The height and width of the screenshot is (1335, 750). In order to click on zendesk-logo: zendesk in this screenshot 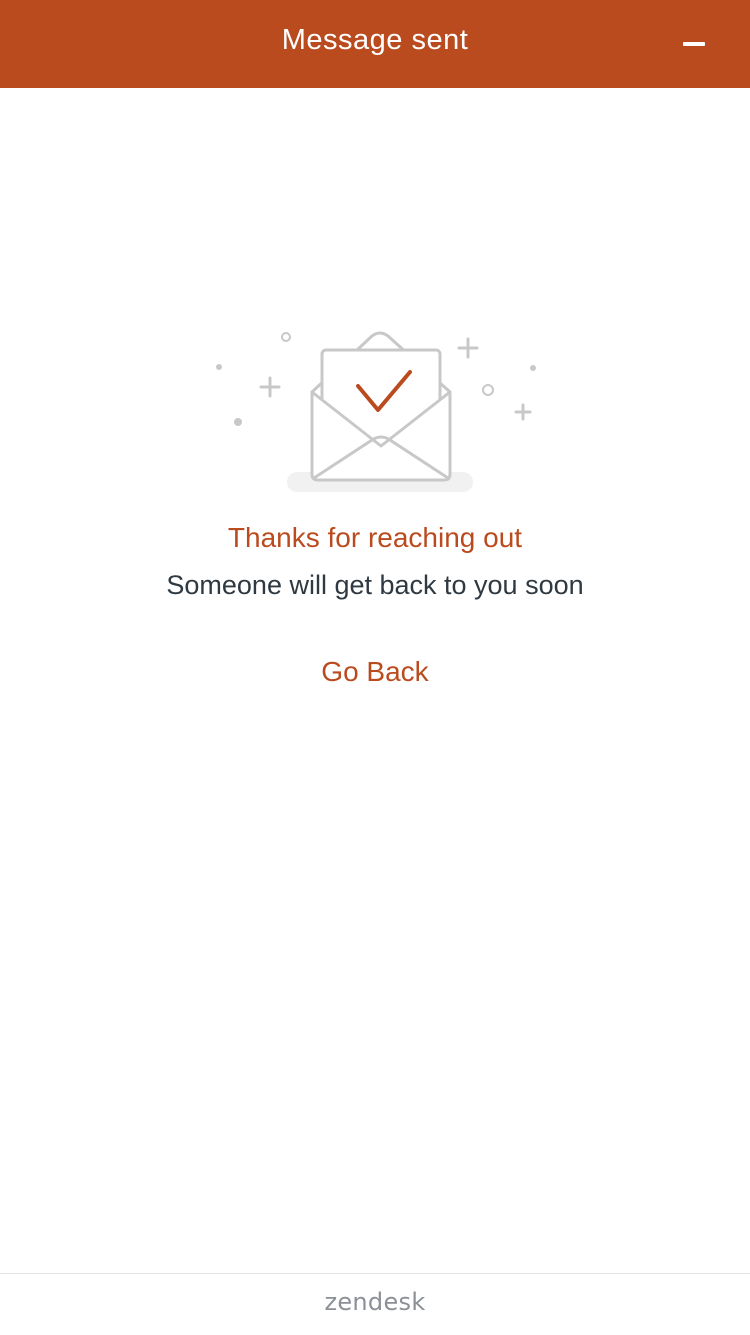, I will do `click(375, 1302)`.